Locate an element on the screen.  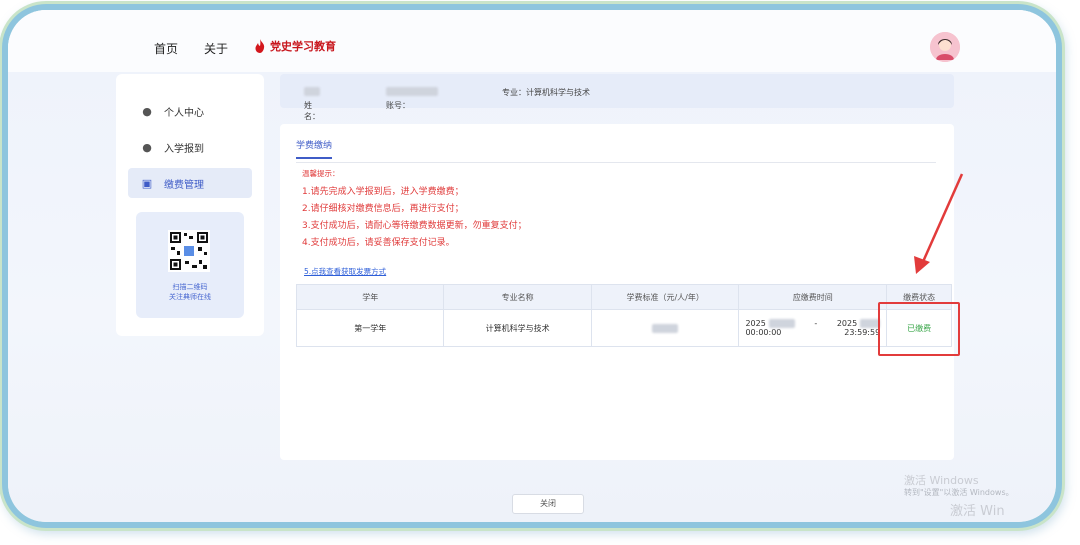
close-button: 关闭 is located at coordinates (548, 504).